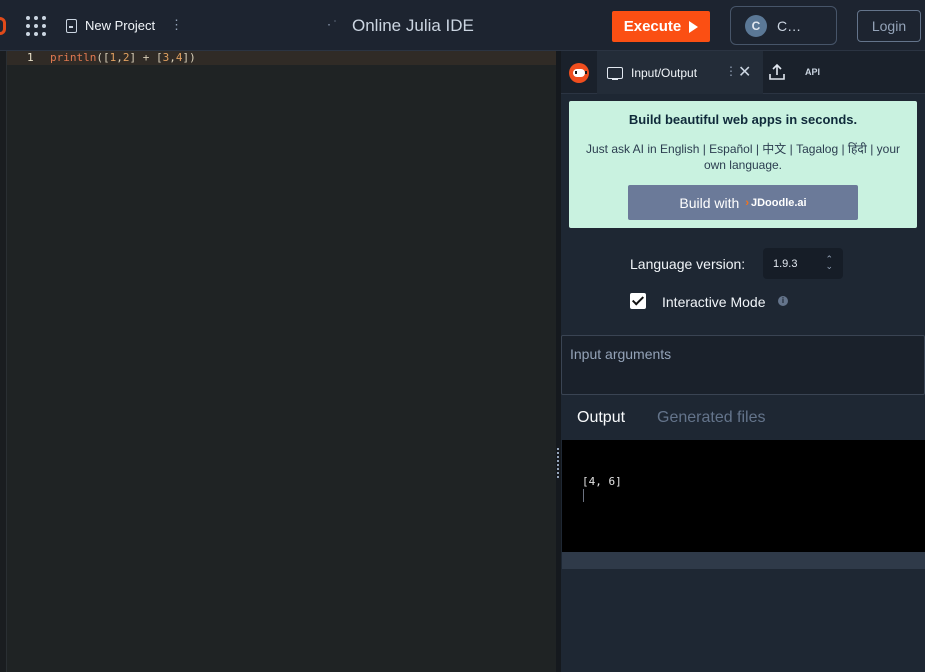 The width and height of the screenshot is (925, 672). I want to click on language-version-select: 1.9.3 ⌃ ⌄, so click(803, 263).